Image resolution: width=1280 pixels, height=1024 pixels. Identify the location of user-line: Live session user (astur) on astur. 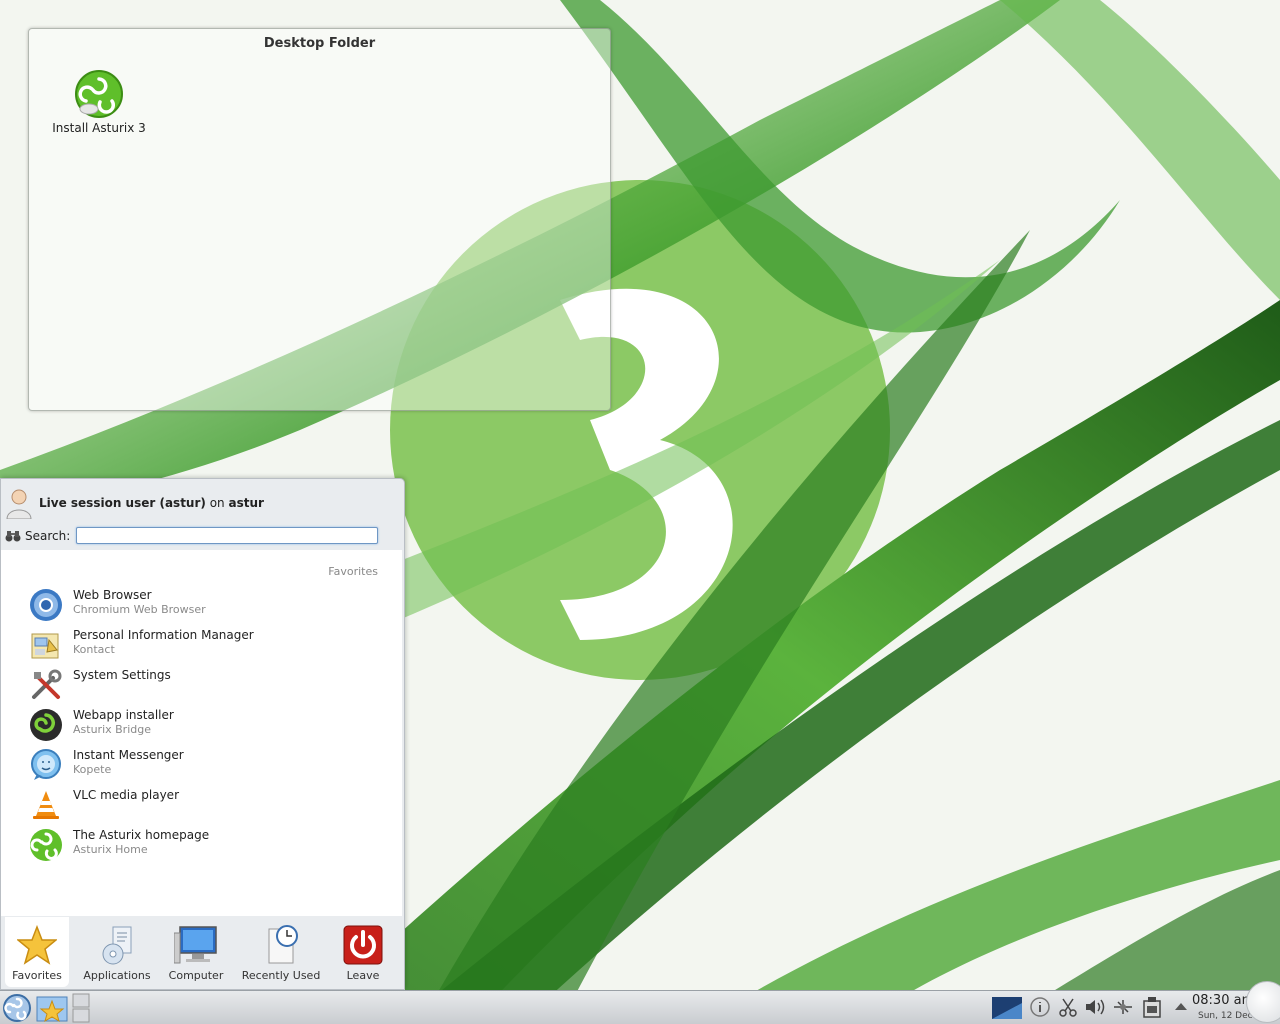
(151, 503).